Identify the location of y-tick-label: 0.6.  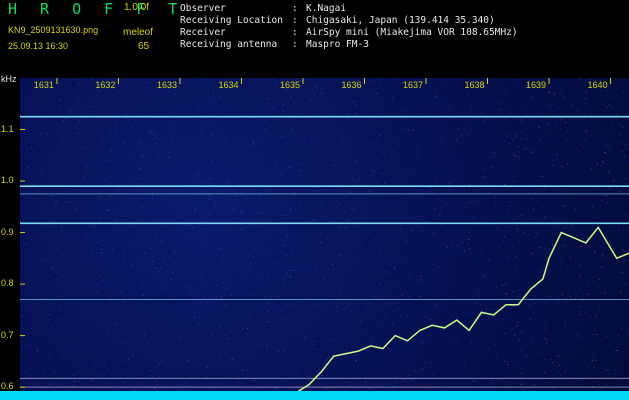
(7, 386).